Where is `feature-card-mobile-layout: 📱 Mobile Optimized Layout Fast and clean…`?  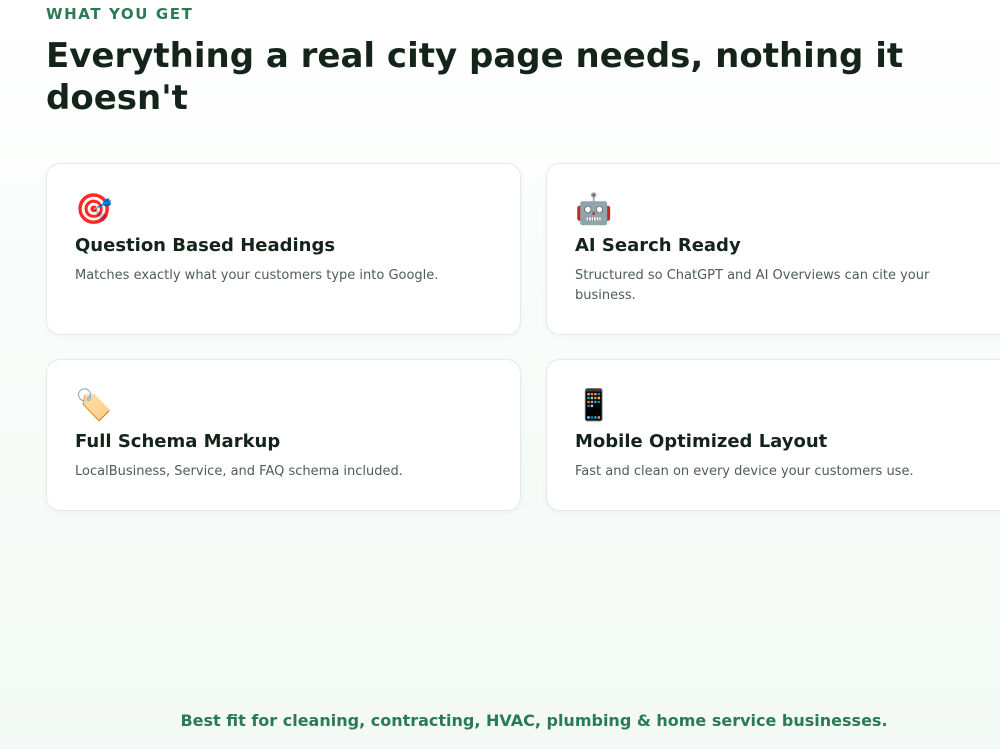 feature-card-mobile-layout: 📱 Mobile Optimized Layout Fast and clean… is located at coordinates (773, 435).